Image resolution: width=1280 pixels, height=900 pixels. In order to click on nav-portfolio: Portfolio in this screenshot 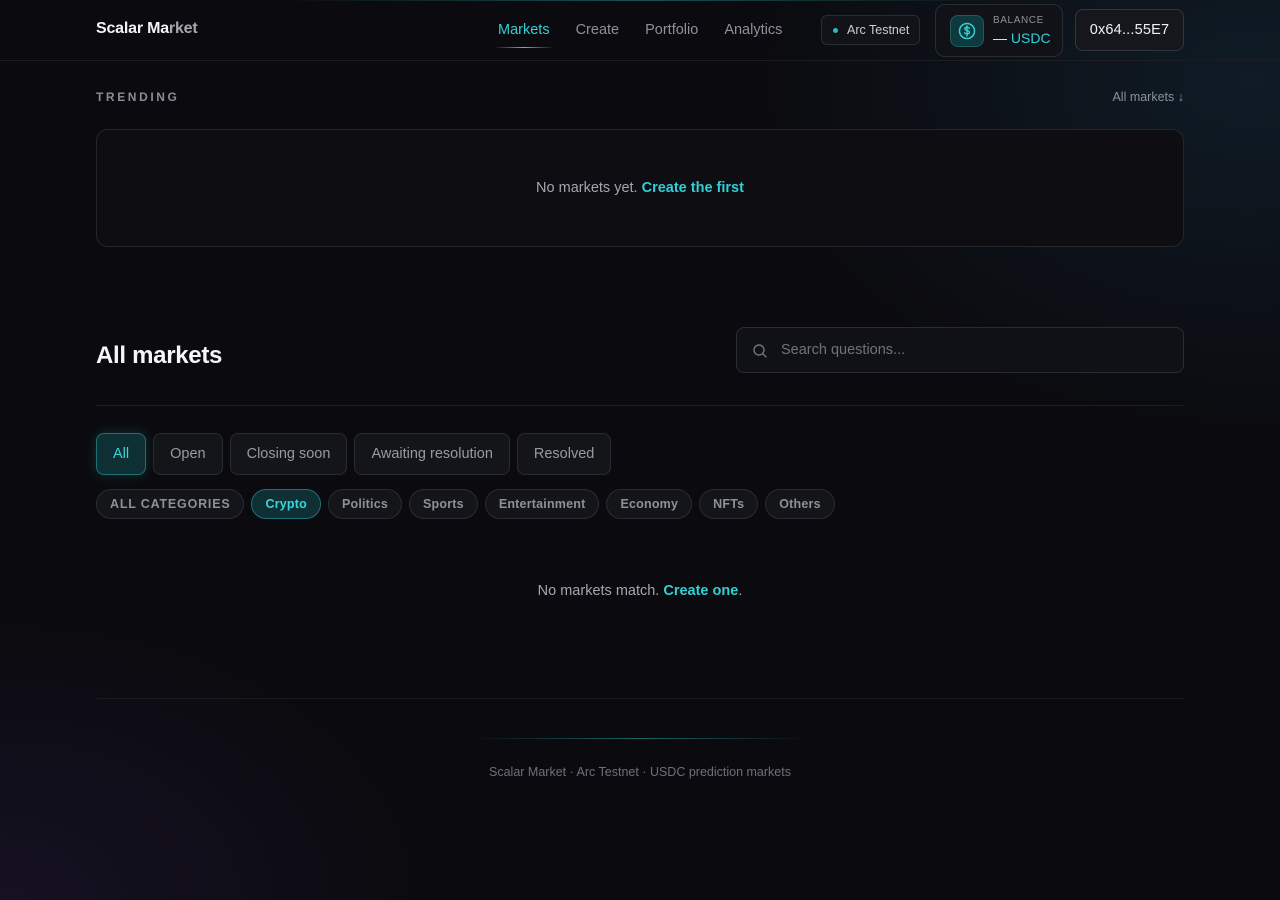, I will do `click(671, 30)`.